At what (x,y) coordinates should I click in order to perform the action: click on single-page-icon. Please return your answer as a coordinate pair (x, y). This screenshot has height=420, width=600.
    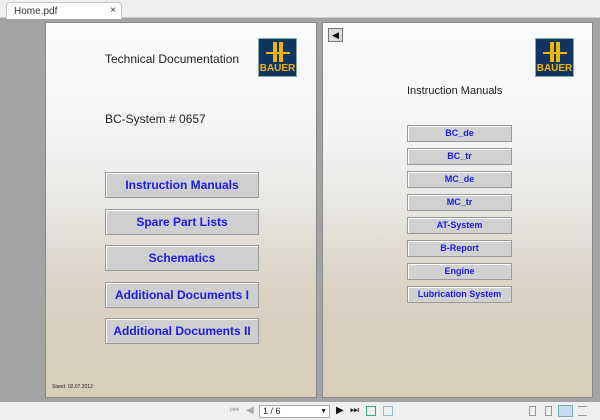
    Looking at the image, I should click on (532, 411).